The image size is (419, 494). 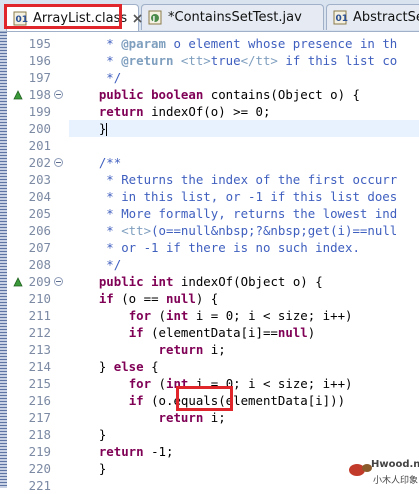 I want to click on code-token: indexOf(o) >= 0;, so click(x=207, y=111).